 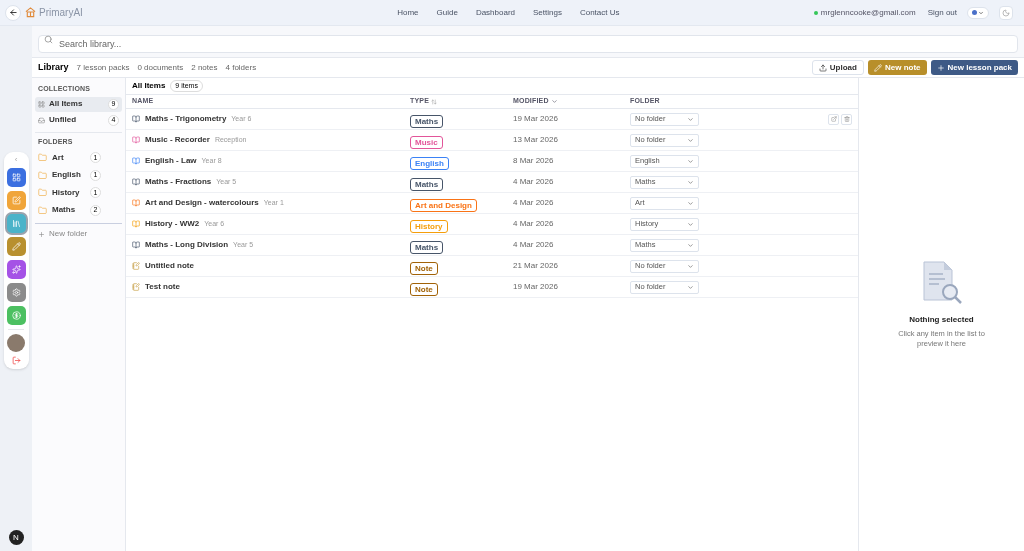 I want to click on logout-icon, so click(x=16, y=360).